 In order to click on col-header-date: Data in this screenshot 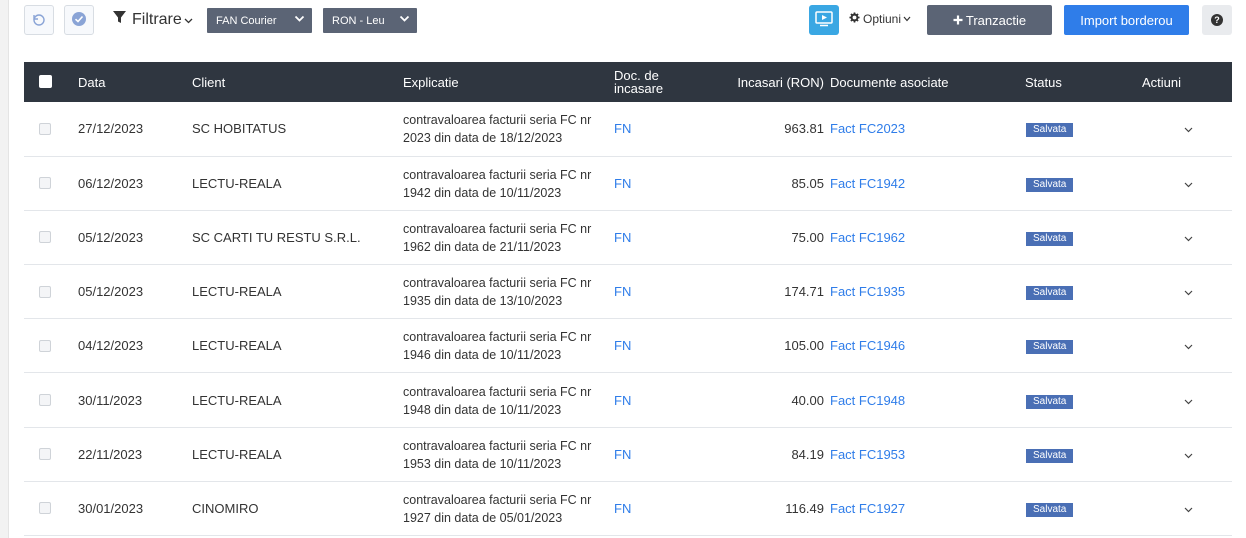, I will do `click(135, 82)`.